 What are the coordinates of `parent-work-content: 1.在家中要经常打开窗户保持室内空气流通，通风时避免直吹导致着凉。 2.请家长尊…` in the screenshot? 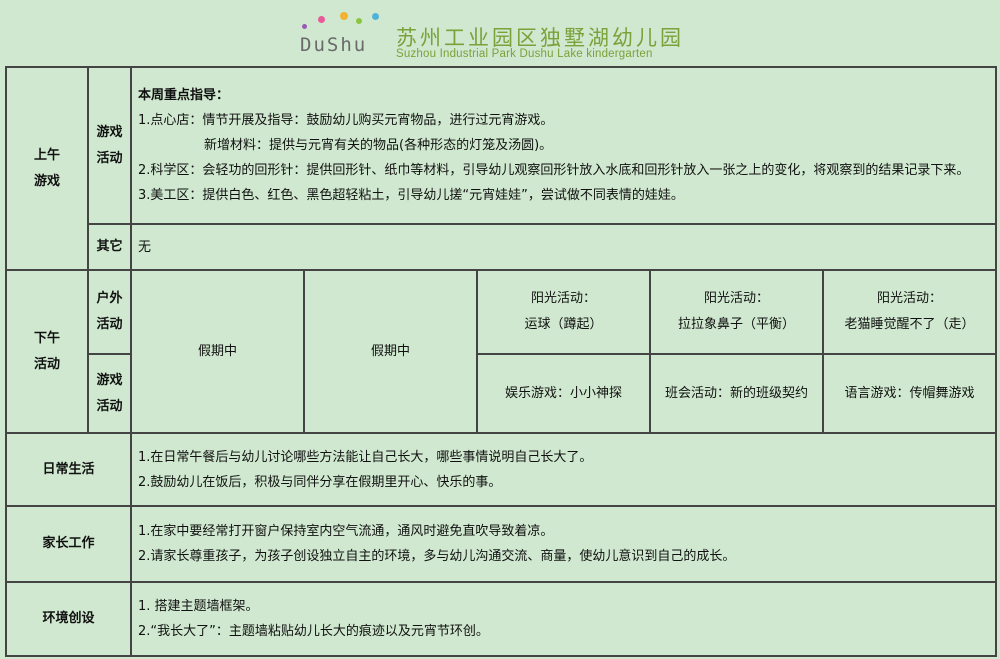 It's located at (563, 544).